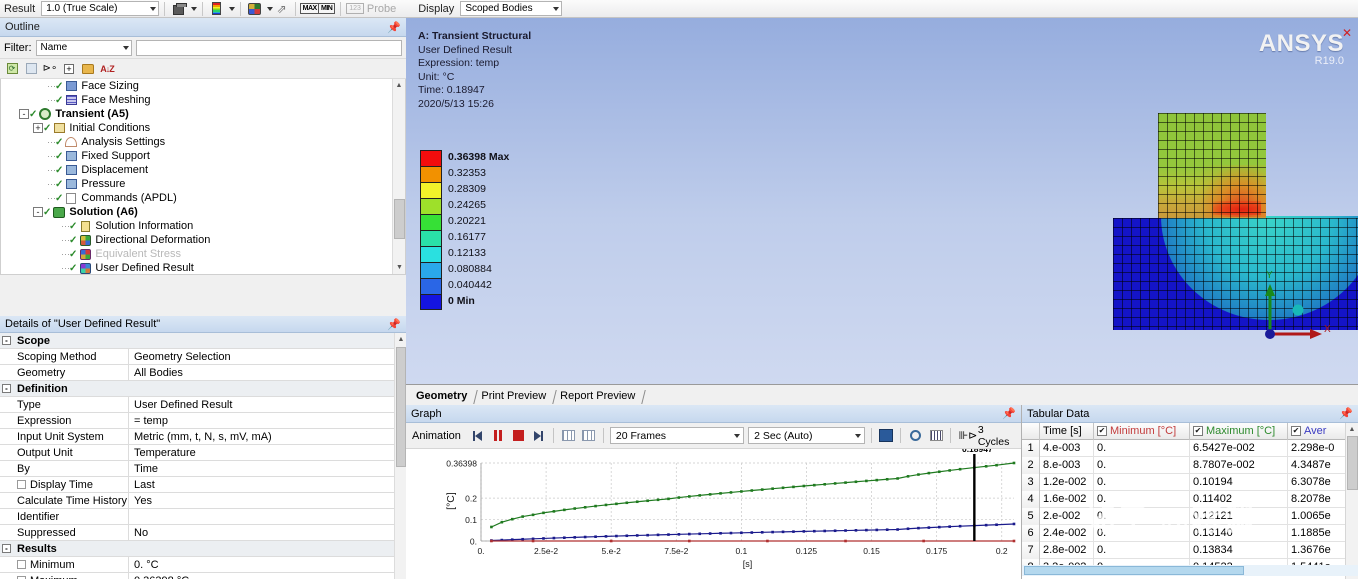 The width and height of the screenshot is (1358, 579). I want to click on cell-maximum: 6.5427e-002, so click(1239, 448).